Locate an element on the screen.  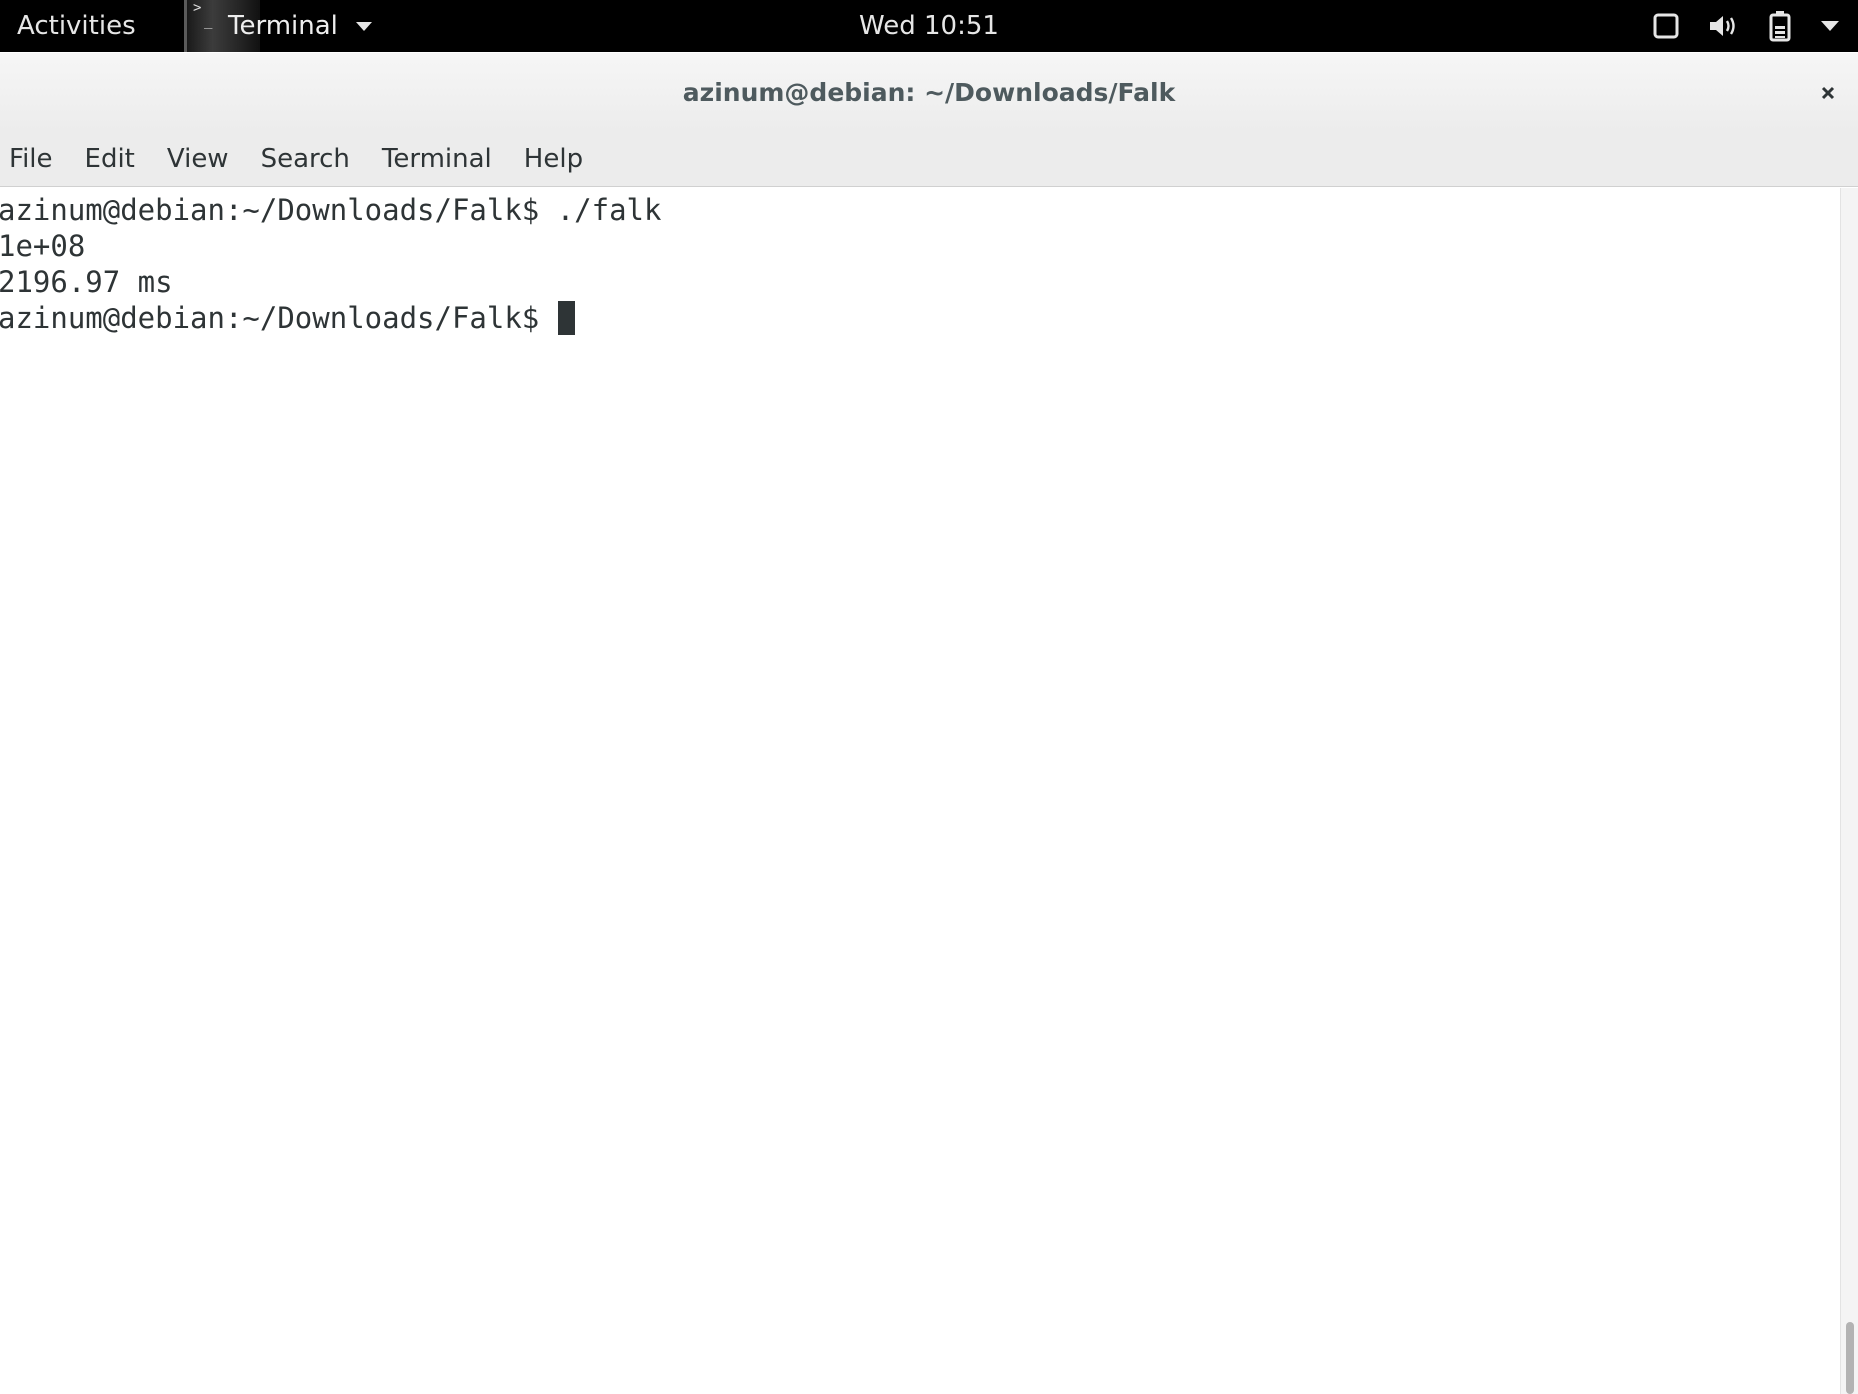
menu-bar: File Edit View Search Terminal Help is located at coordinates (929, 159).